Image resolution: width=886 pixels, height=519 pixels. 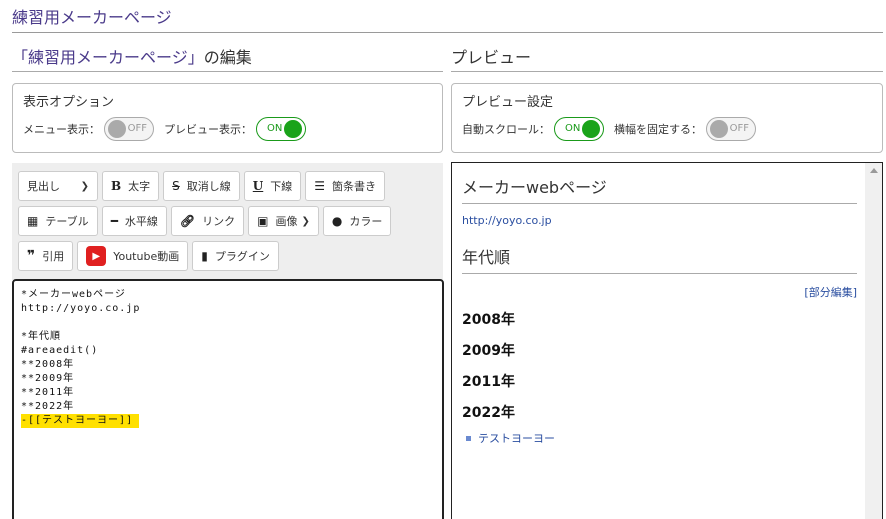 What do you see at coordinates (208, 186) in the screenshot?
I see `strike-label: 取消し線` at bounding box center [208, 186].